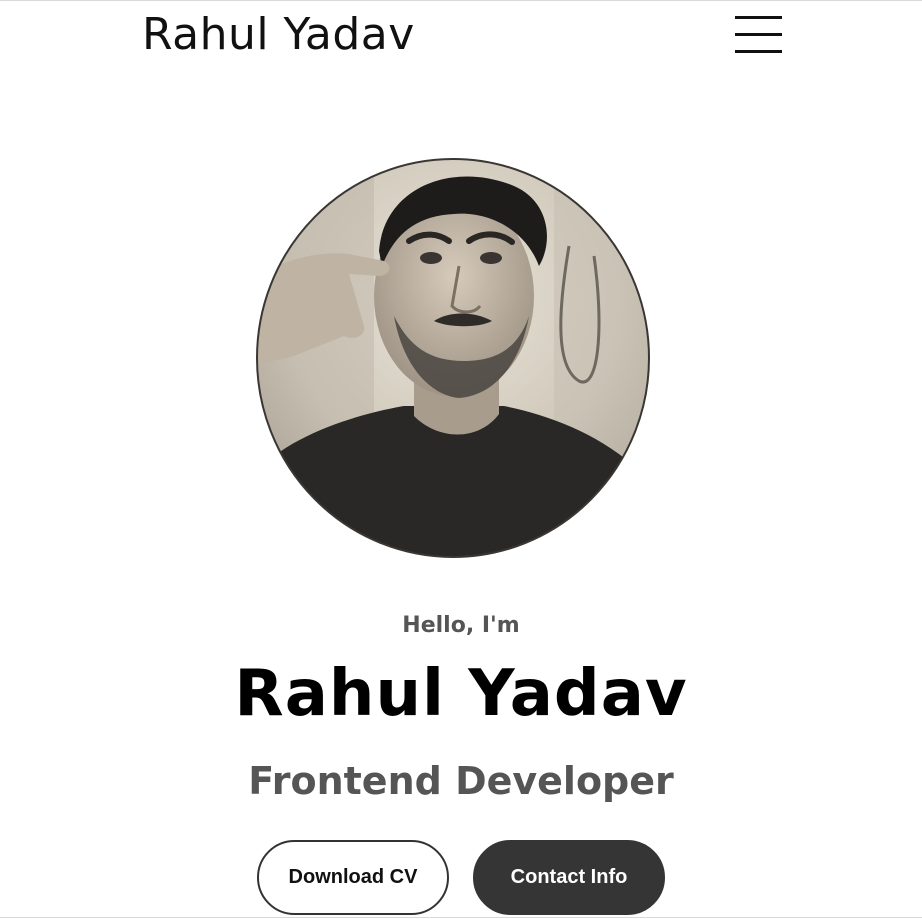  Describe the element at coordinates (278, 35) in the screenshot. I see `site-brand: Rahul Yadav` at that location.